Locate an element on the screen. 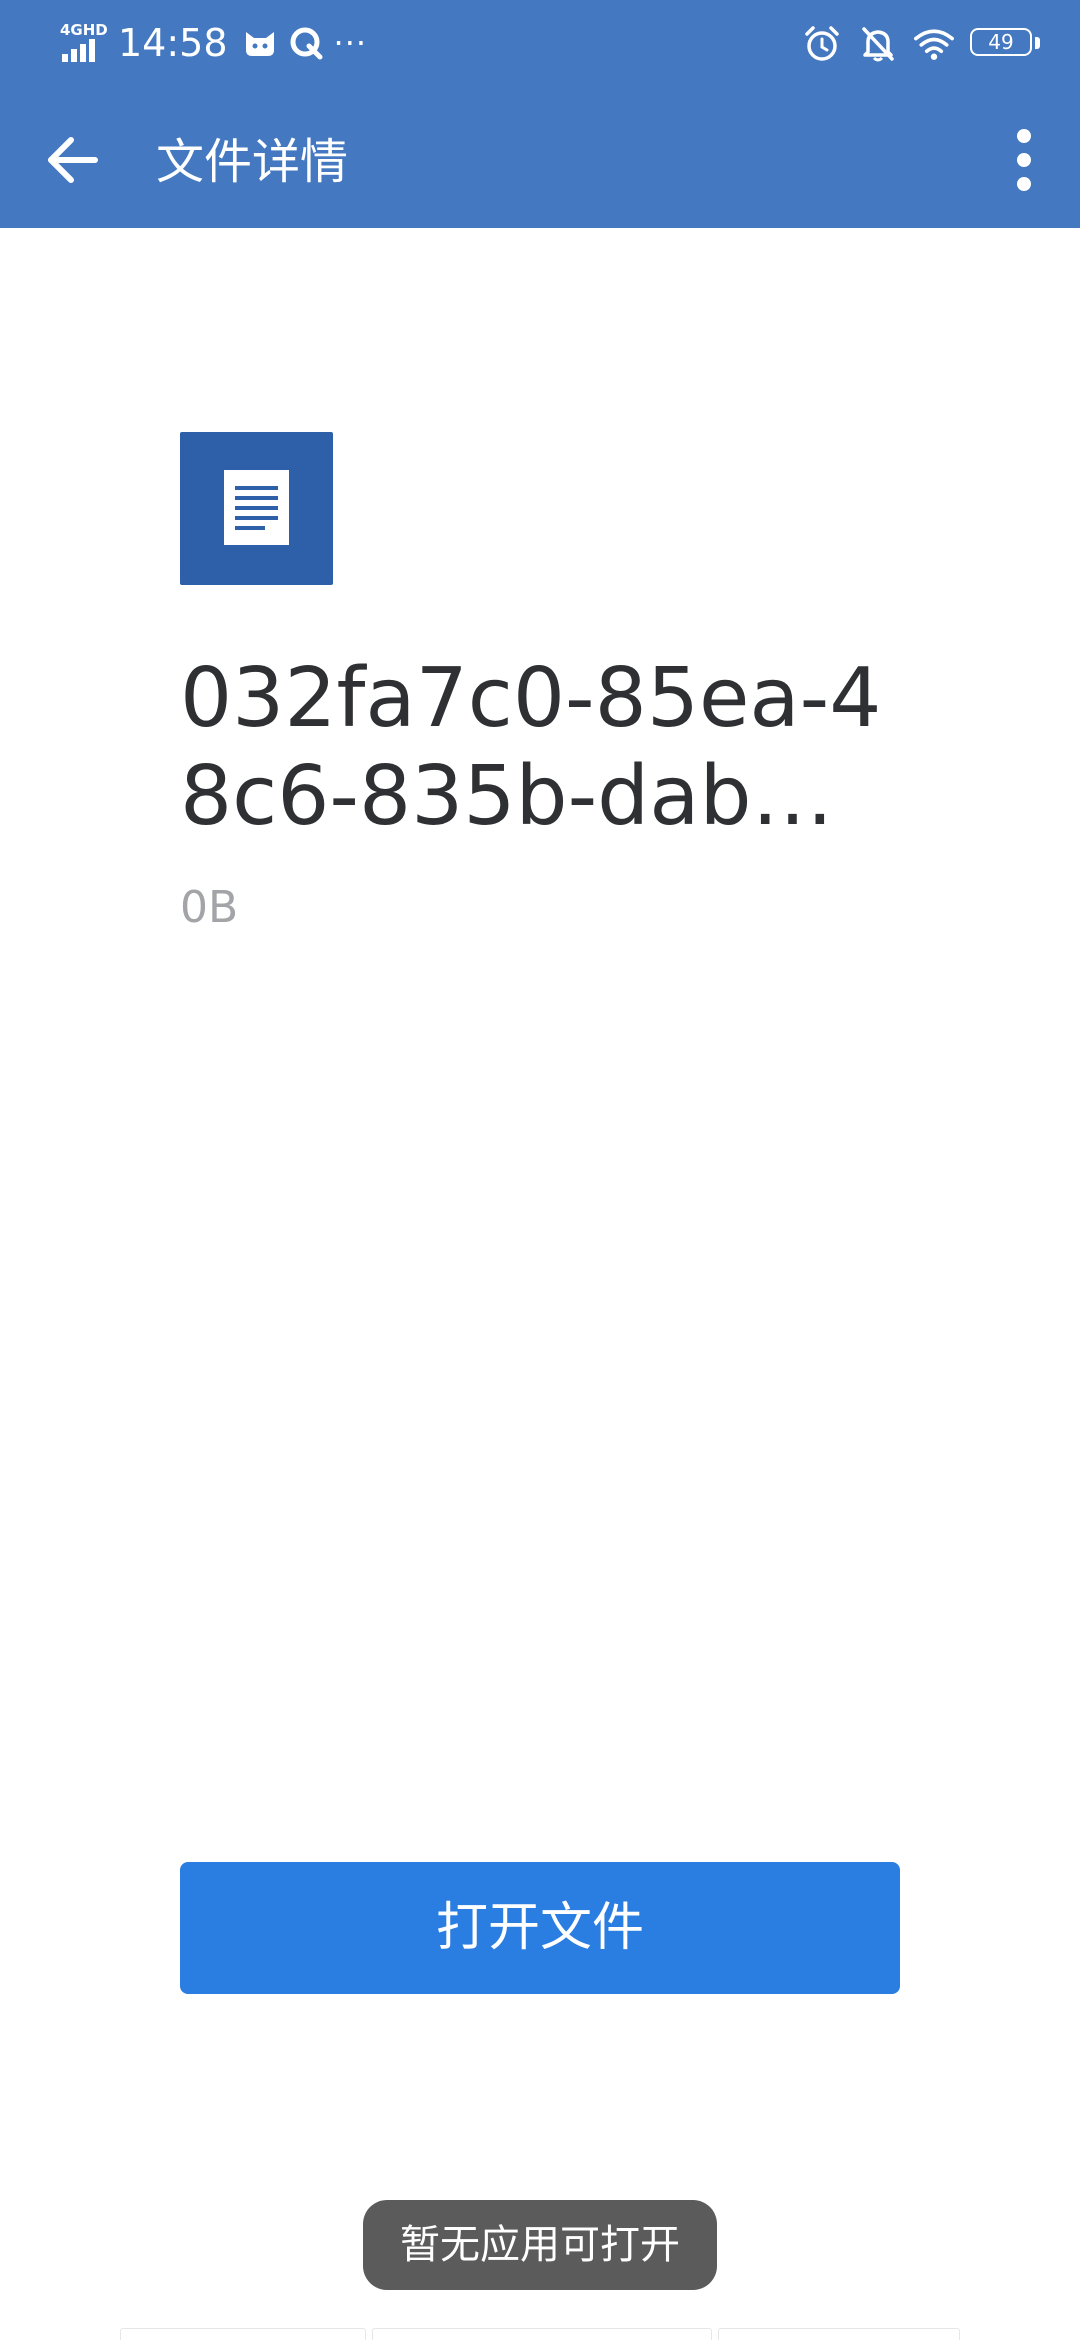 Image resolution: width=1080 pixels, height=2340 pixels. more-options-button is located at coordinates (1024, 160).